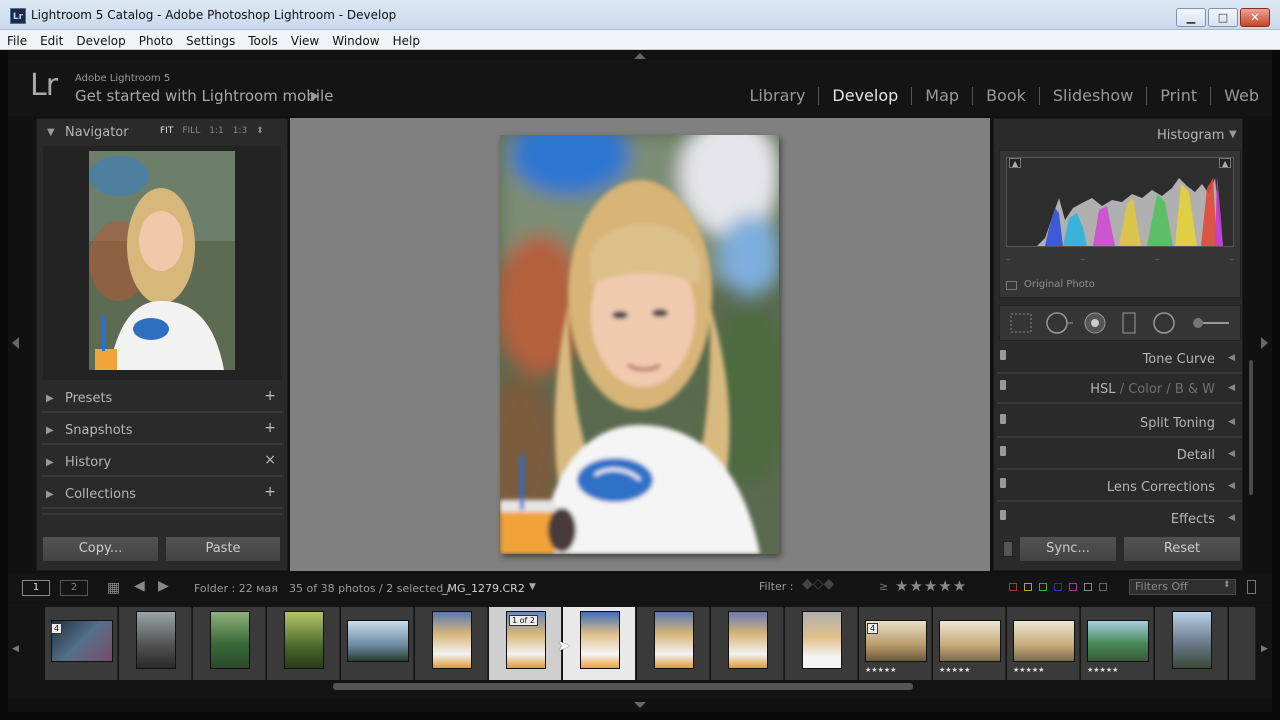  Describe the element at coordinates (270, 492) in the screenshot. I see `add-collection-icon: +` at that location.